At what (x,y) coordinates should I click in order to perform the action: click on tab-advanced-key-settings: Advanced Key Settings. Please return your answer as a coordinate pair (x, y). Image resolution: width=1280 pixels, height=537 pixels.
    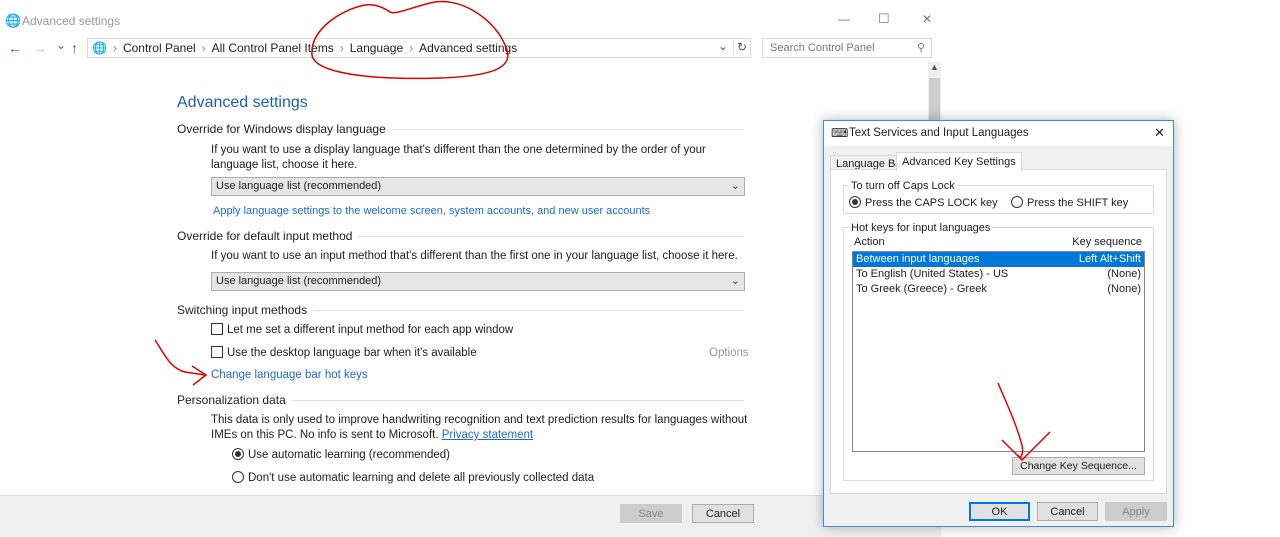
    Looking at the image, I should click on (959, 161).